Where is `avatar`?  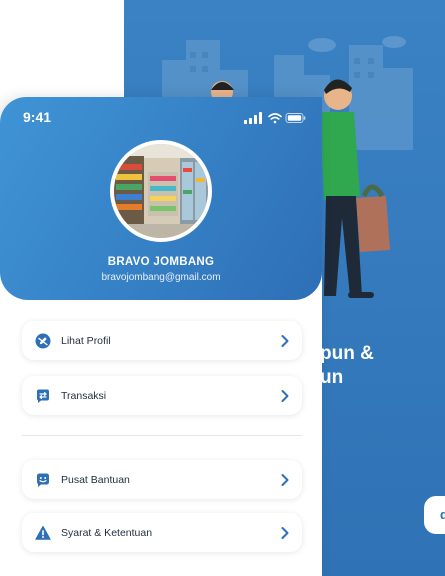 avatar is located at coordinates (161, 191).